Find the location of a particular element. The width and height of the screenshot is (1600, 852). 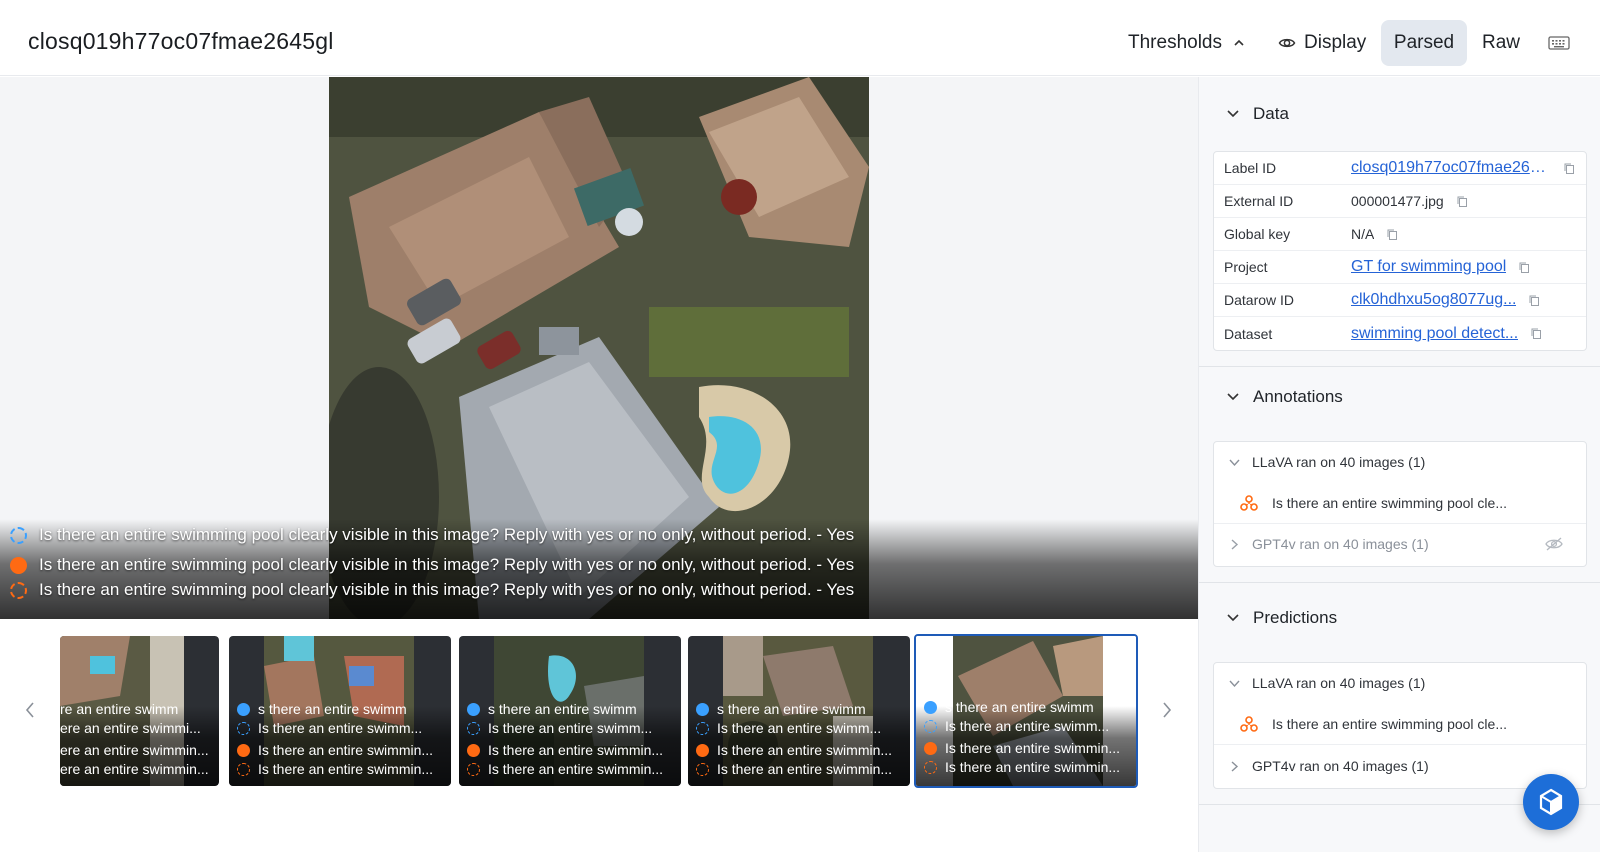

chevron-up-icon is located at coordinates (1239, 42).